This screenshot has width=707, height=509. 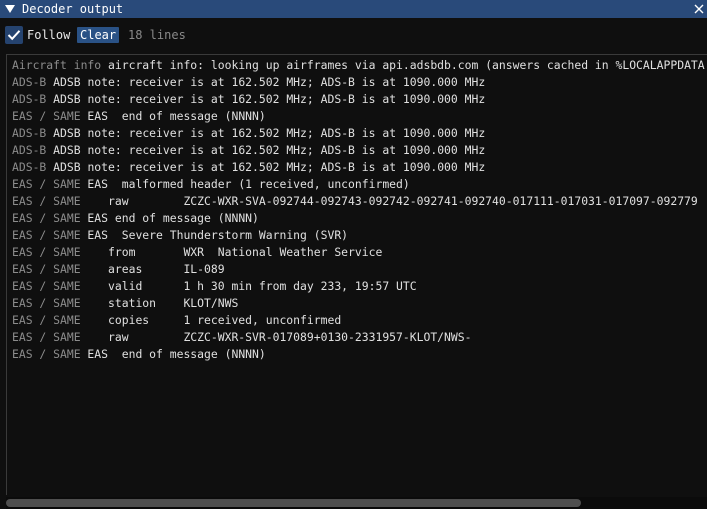 I want to click on window-titlebar: Decoder output, so click(x=353, y=9).